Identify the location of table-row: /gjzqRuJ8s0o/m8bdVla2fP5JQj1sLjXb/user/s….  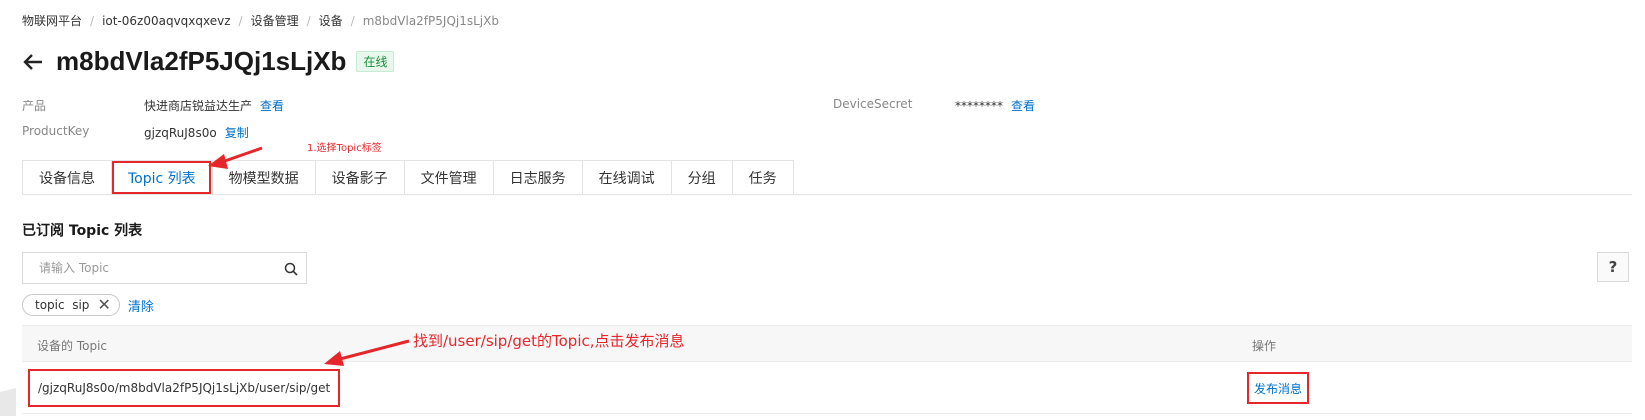
(827, 388).